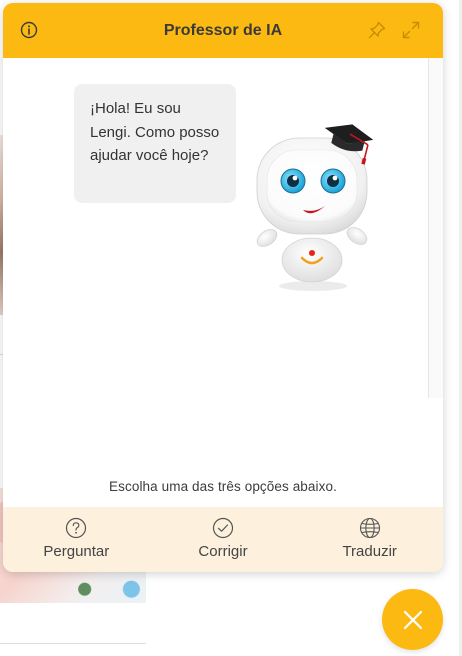  Describe the element at coordinates (315, 207) in the screenshot. I see `robot-mascot-avatar` at that location.